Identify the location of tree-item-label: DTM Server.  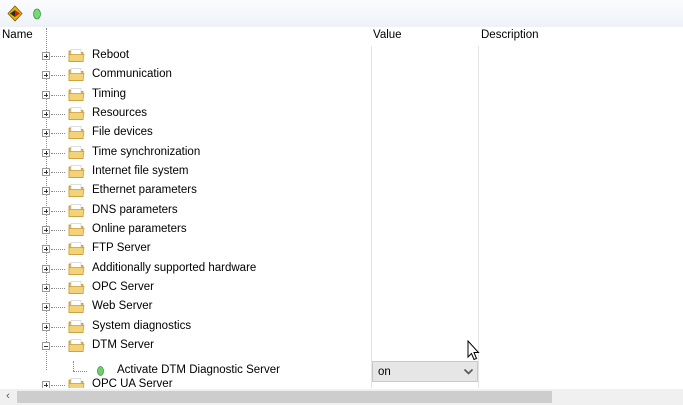
(123, 345).